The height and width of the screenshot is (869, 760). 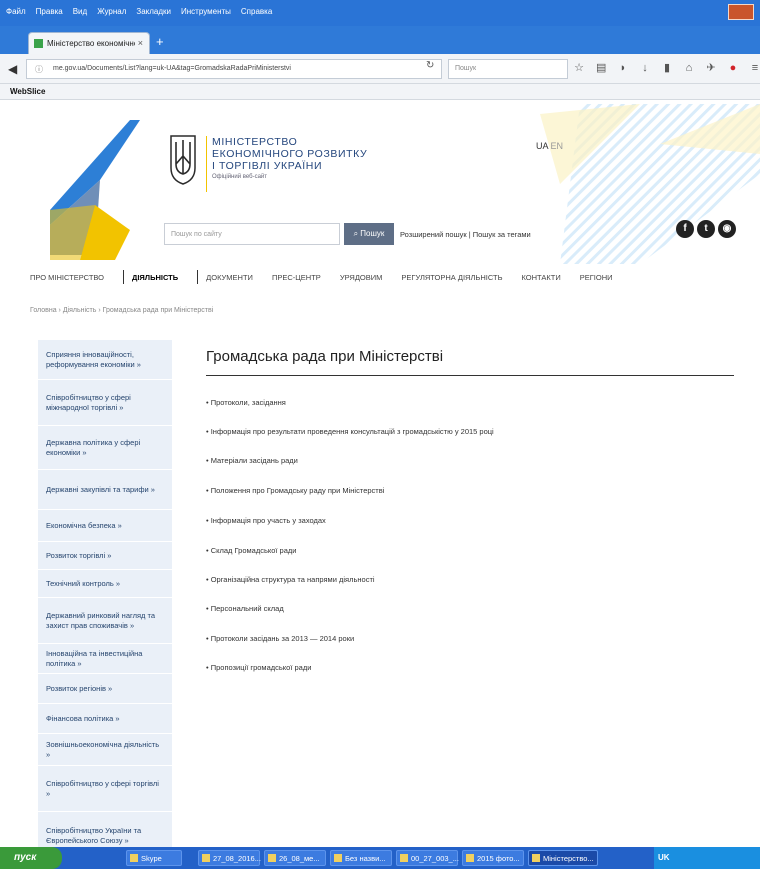 What do you see at coordinates (542, 146) in the screenshot?
I see `lang-ua: UA` at bounding box center [542, 146].